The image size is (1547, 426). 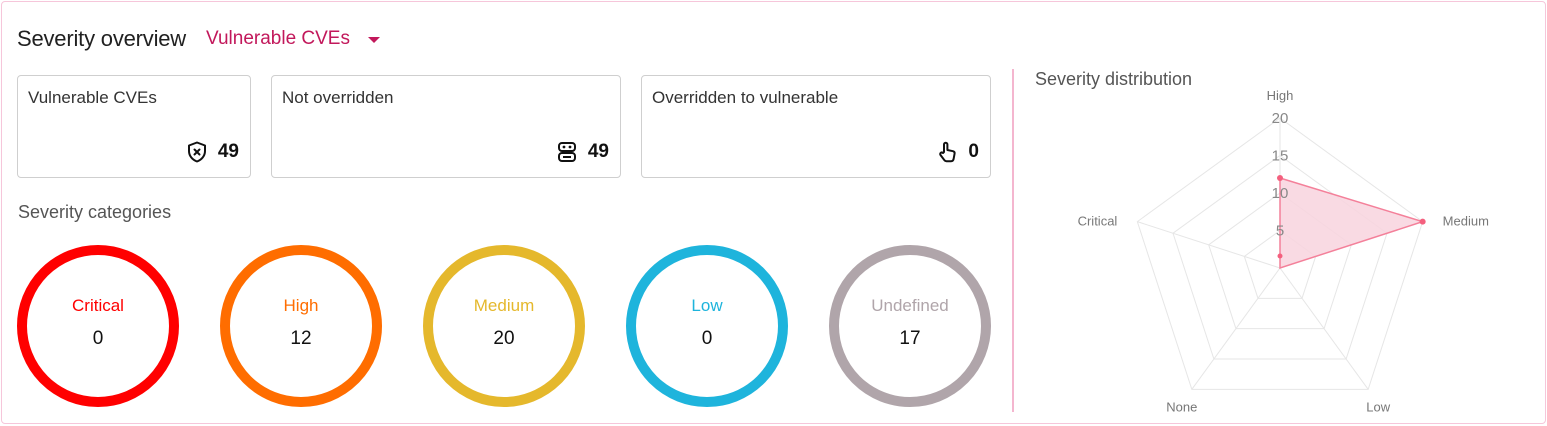 What do you see at coordinates (446, 126) in the screenshot?
I see `not-overridden-card: Not overridden 49` at bounding box center [446, 126].